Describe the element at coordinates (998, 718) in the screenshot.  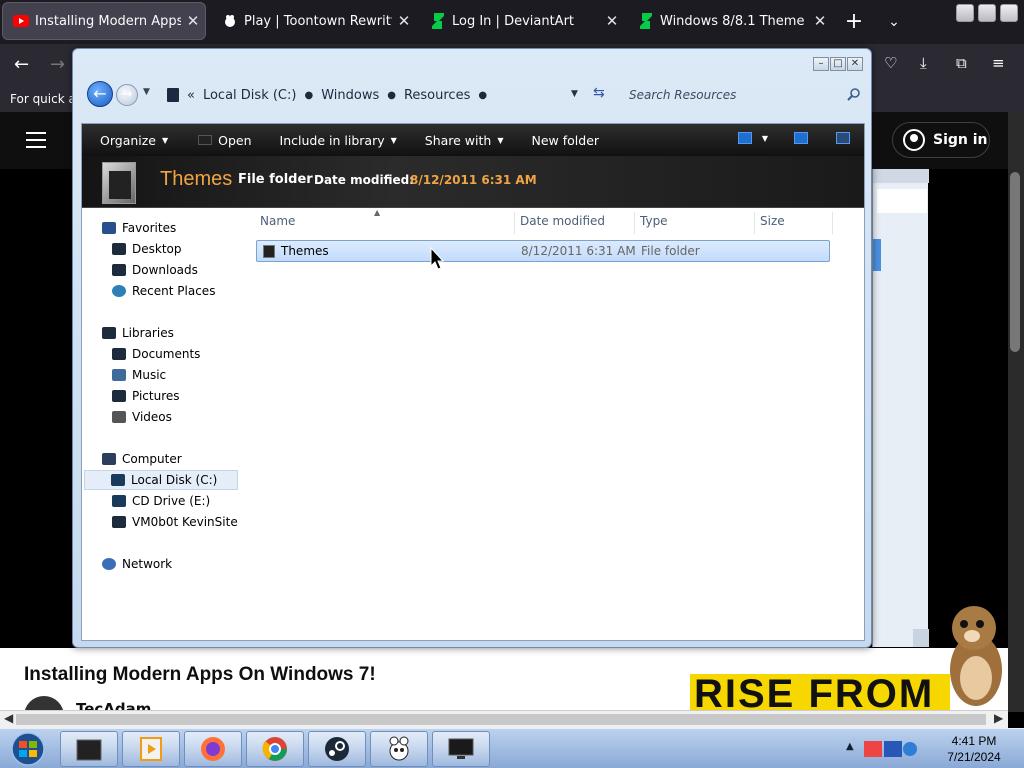
I see `scroll-right-icon: ▶` at that location.